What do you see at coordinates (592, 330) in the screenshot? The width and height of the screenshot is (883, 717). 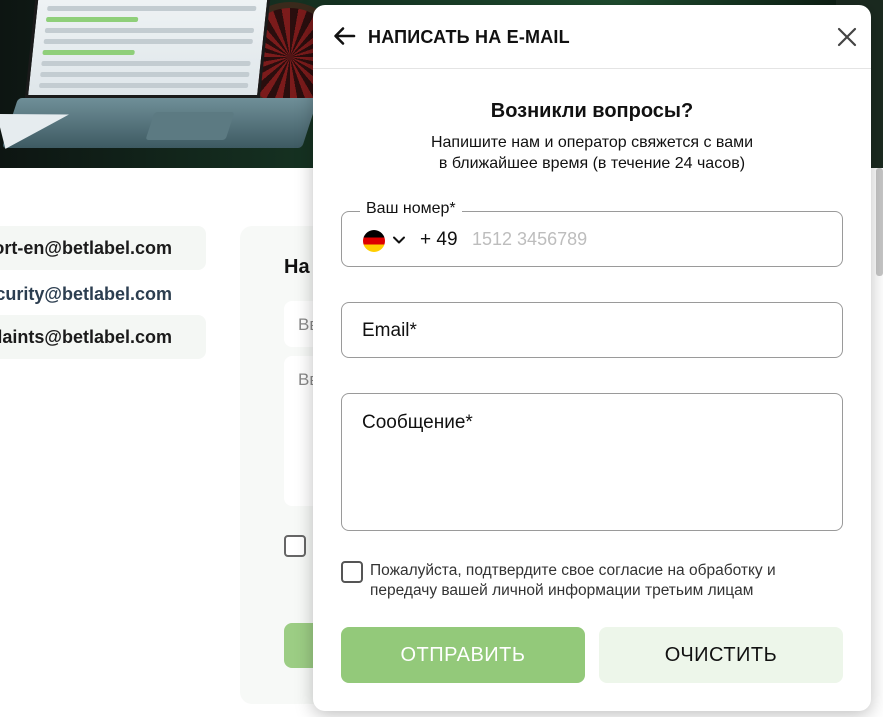 I see `email-field: Email*` at bounding box center [592, 330].